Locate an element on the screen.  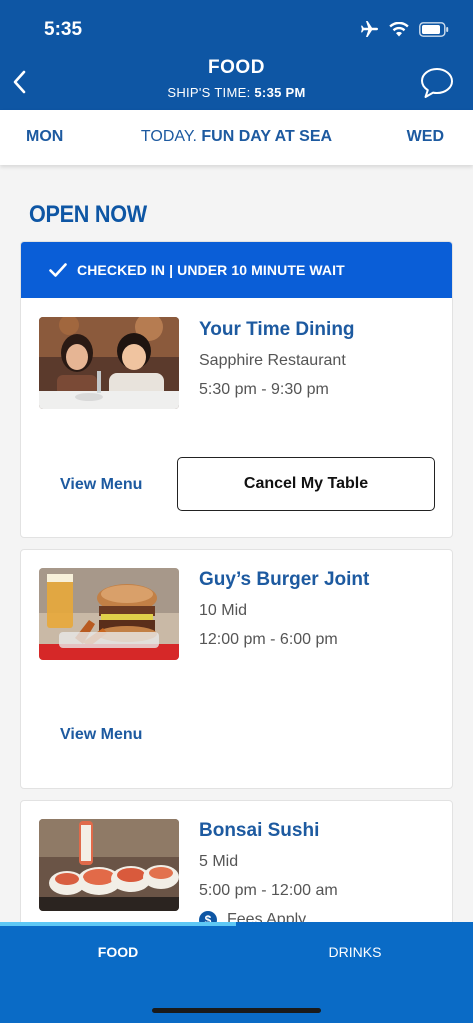
venue-hours: 12:00 pm - 6:00 pm is located at coordinates (268, 639).